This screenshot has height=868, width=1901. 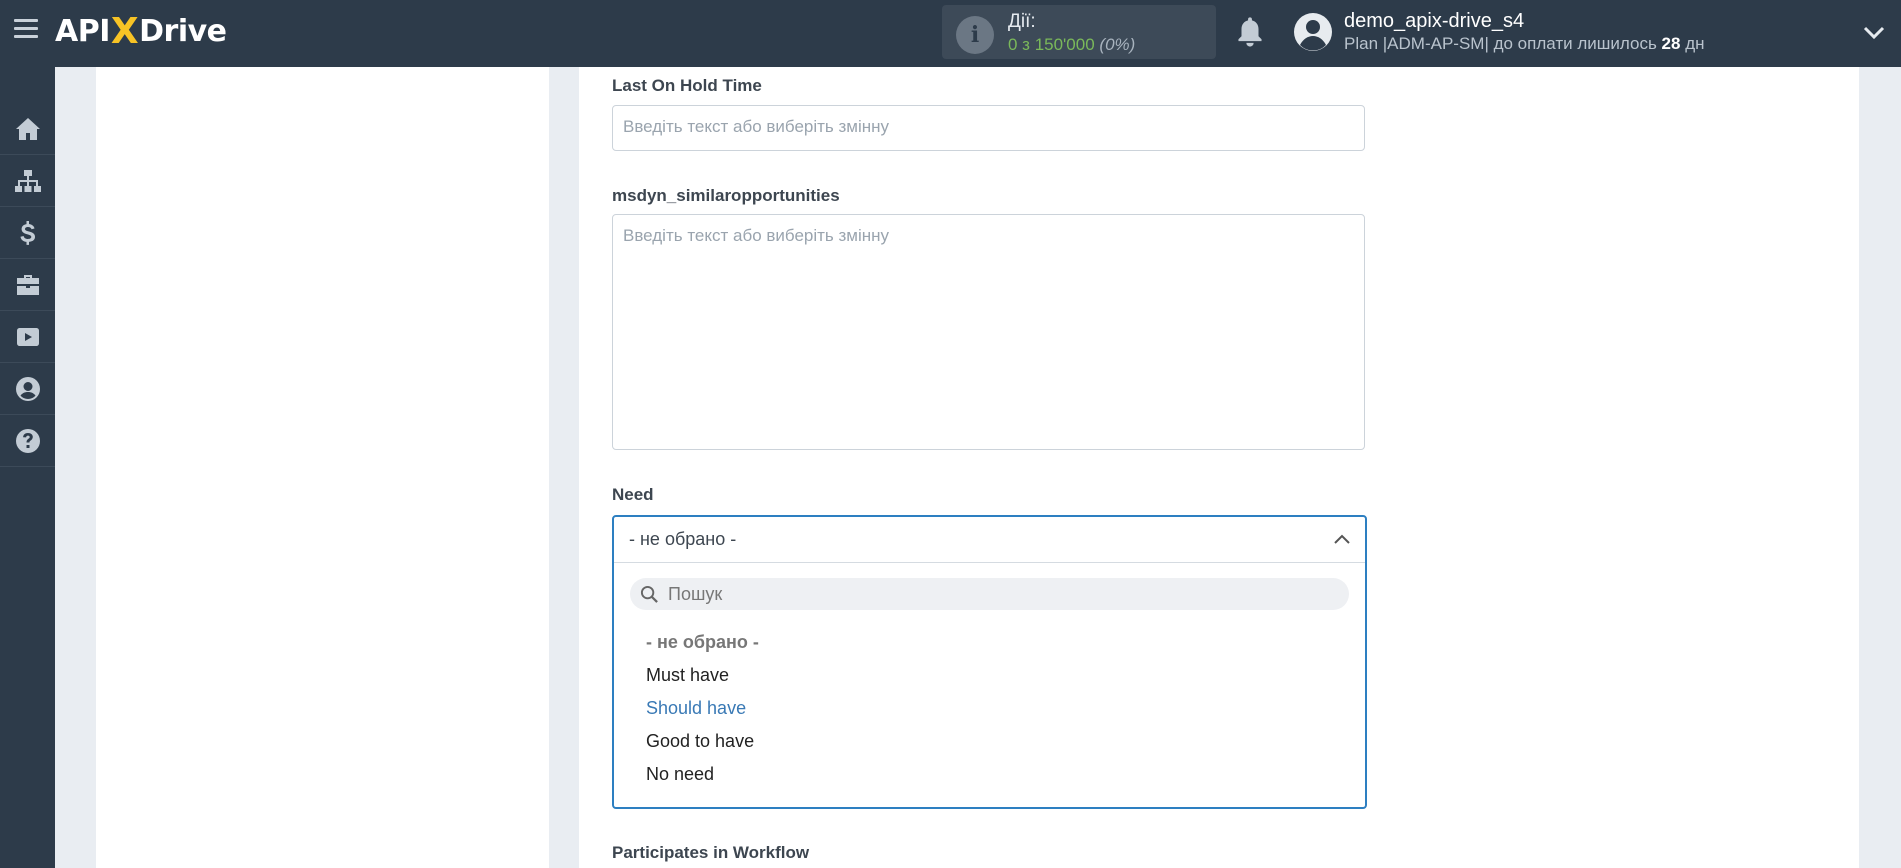 I want to click on need-option: - не обрано -, so click(x=702, y=642).